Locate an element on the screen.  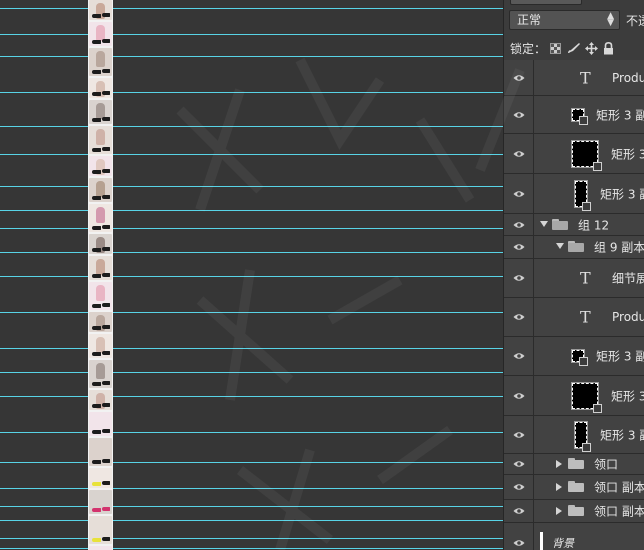
lock-move-icon is located at coordinates (592, 48).